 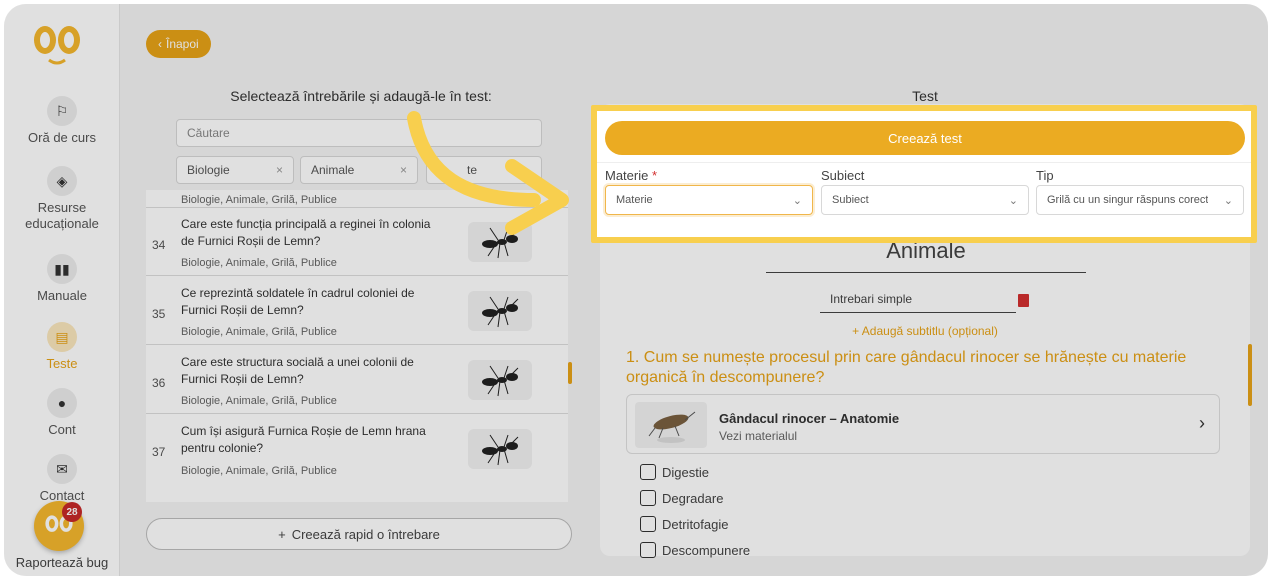 I want to click on tip-select: Grilă cu un singur răspuns corect ⌄, so click(x=1140, y=200).